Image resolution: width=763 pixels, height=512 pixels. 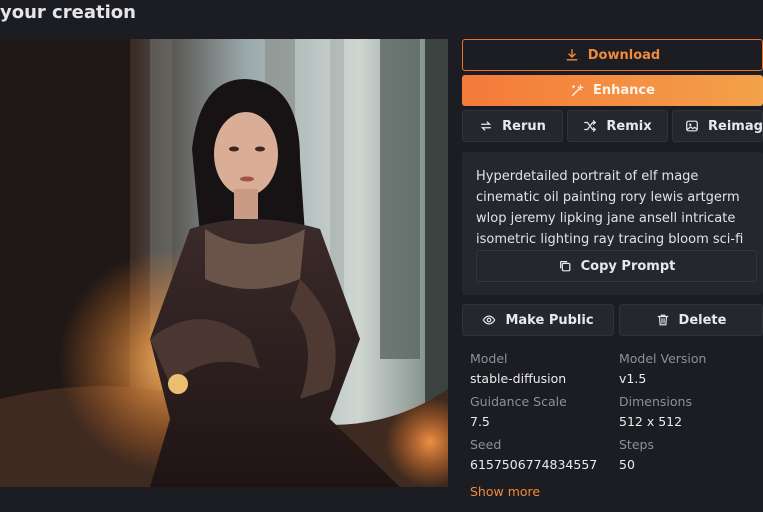 I want to click on shuffle-icon, so click(x=590, y=126).